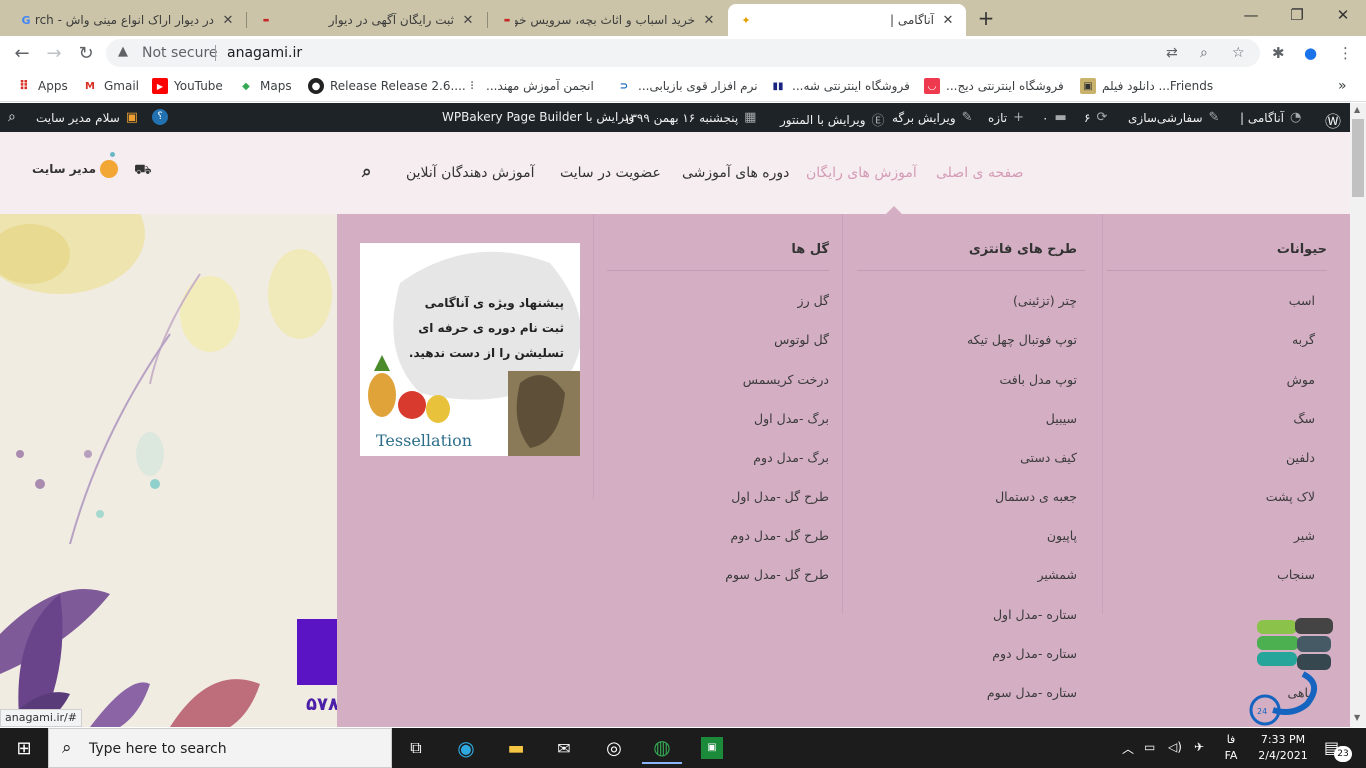 The width and height of the screenshot is (1366, 768). What do you see at coordinates (719, 574) in the screenshot?
I see `menu-item-flower-3: طرح گل -مدل سوم` at bounding box center [719, 574].